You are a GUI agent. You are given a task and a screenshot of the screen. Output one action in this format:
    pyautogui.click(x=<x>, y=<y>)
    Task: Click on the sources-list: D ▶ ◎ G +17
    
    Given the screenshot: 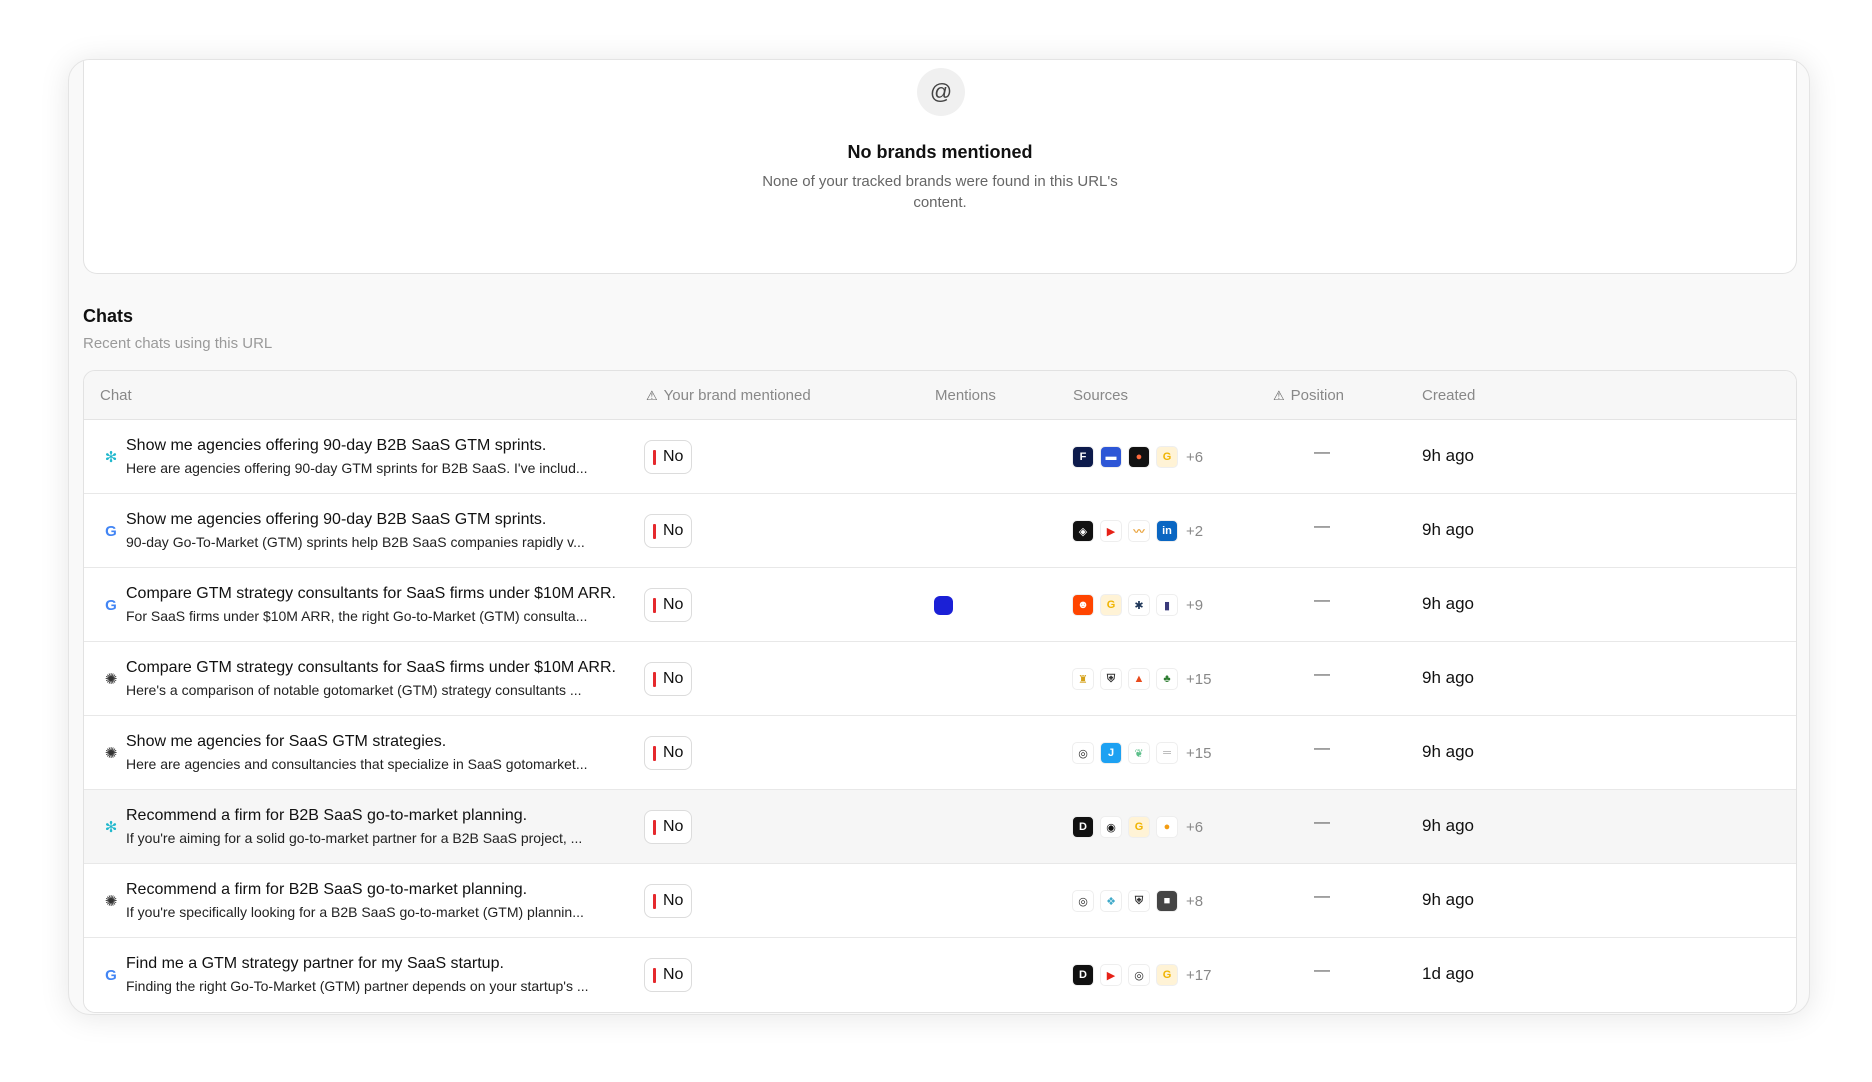 What is the action you would take?
    pyautogui.click(x=1141, y=975)
    